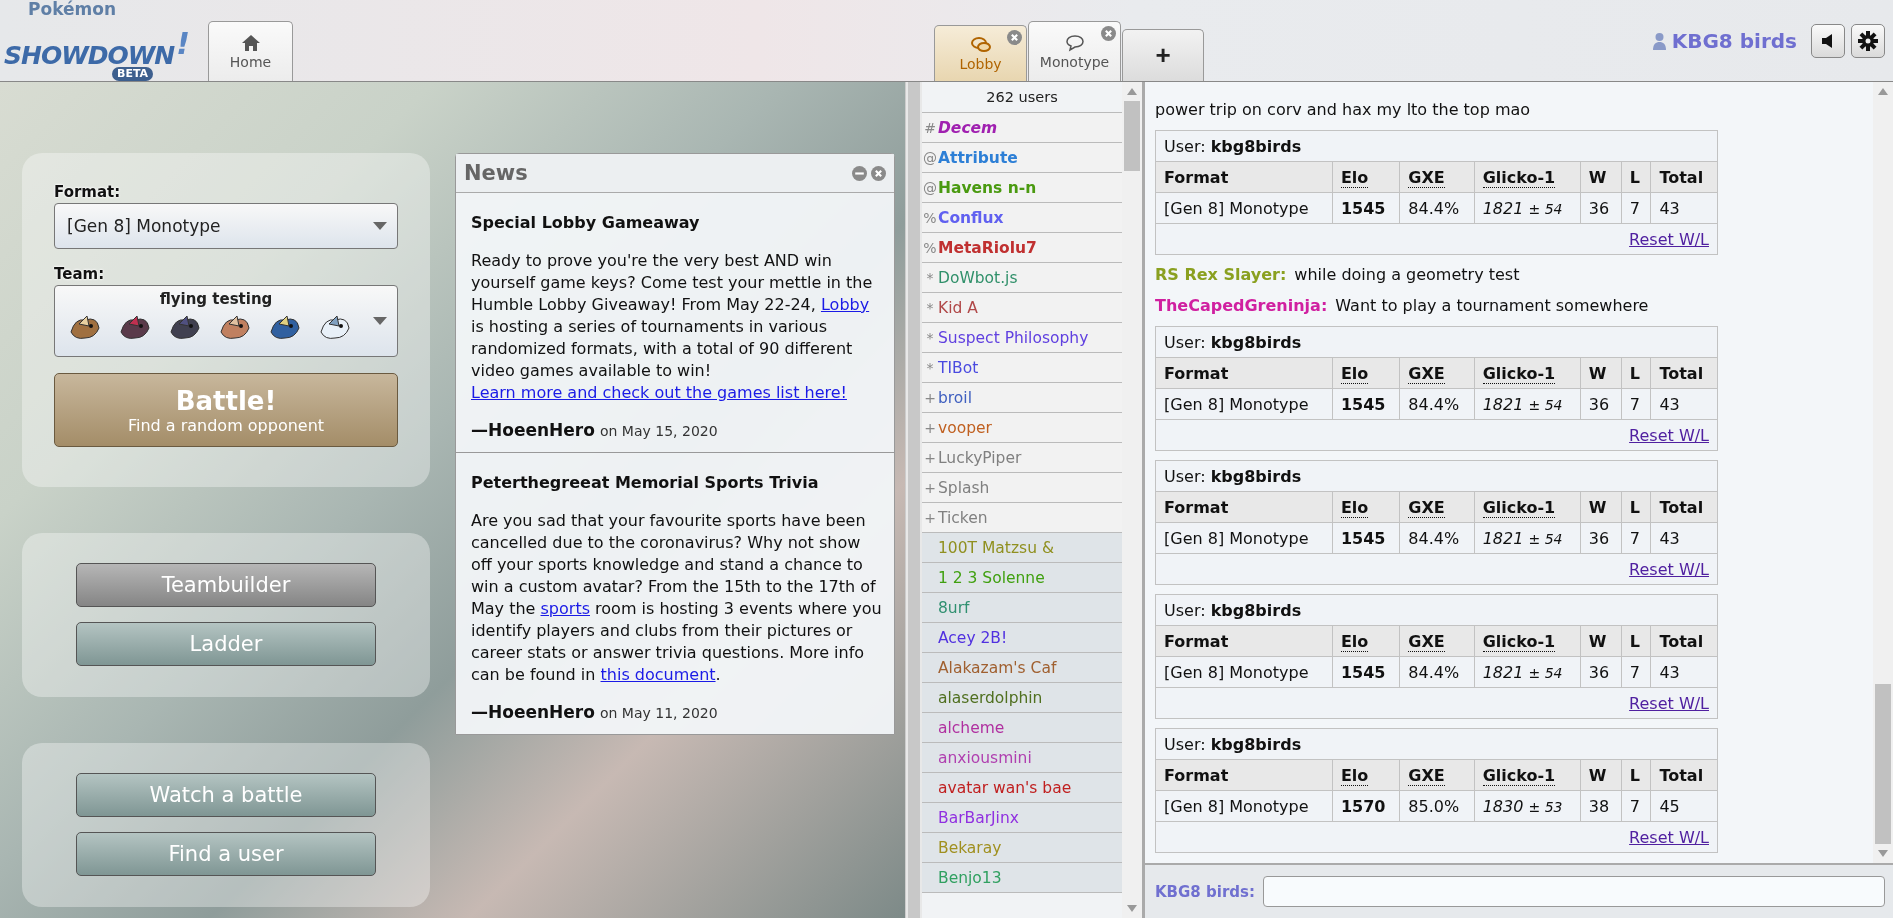 Image resolution: width=1893 pixels, height=918 pixels. What do you see at coordinates (1022, 668) in the screenshot?
I see `user-row: Alakazam's Caf` at bounding box center [1022, 668].